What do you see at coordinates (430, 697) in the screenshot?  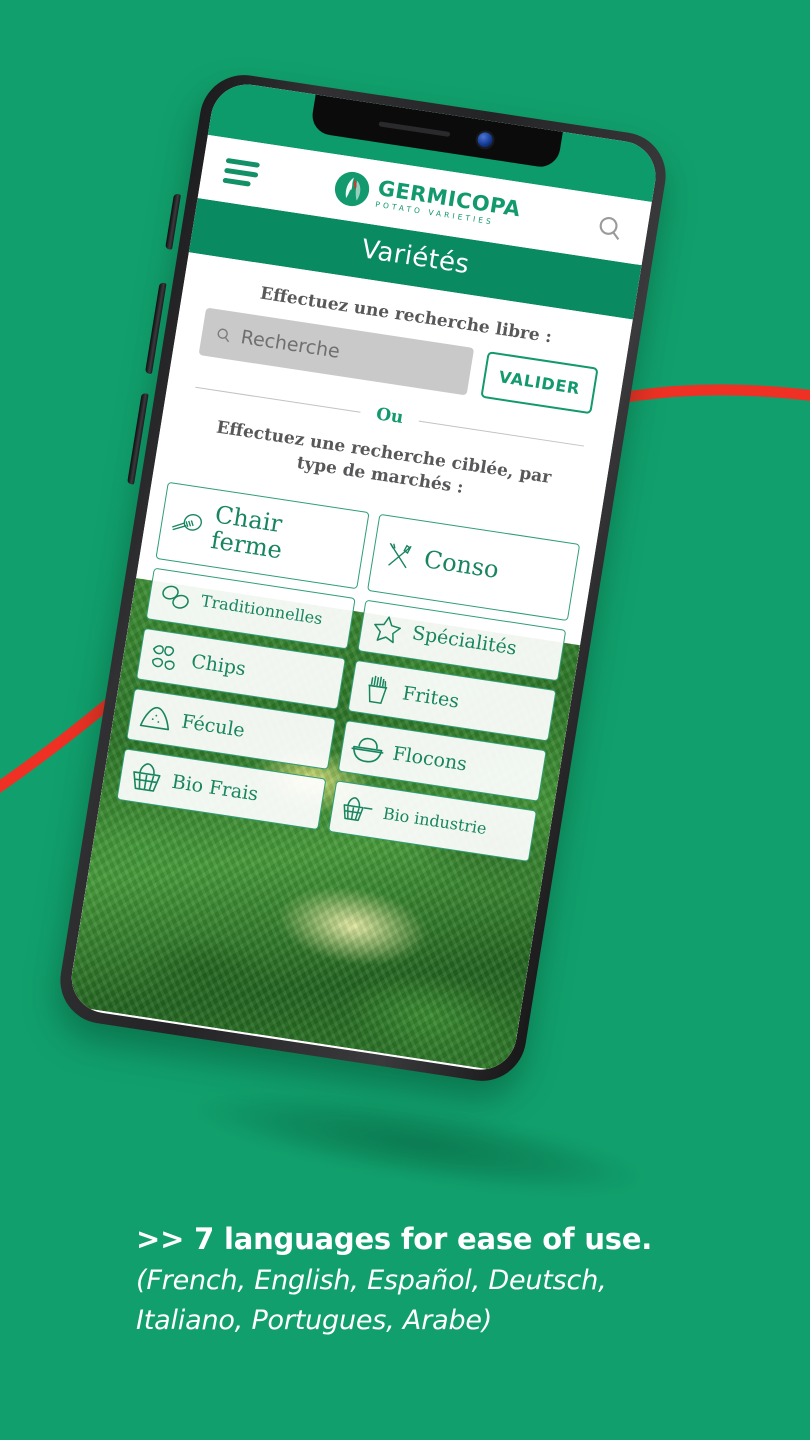 I see `category-label: Frites` at bounding box center [430, 697].